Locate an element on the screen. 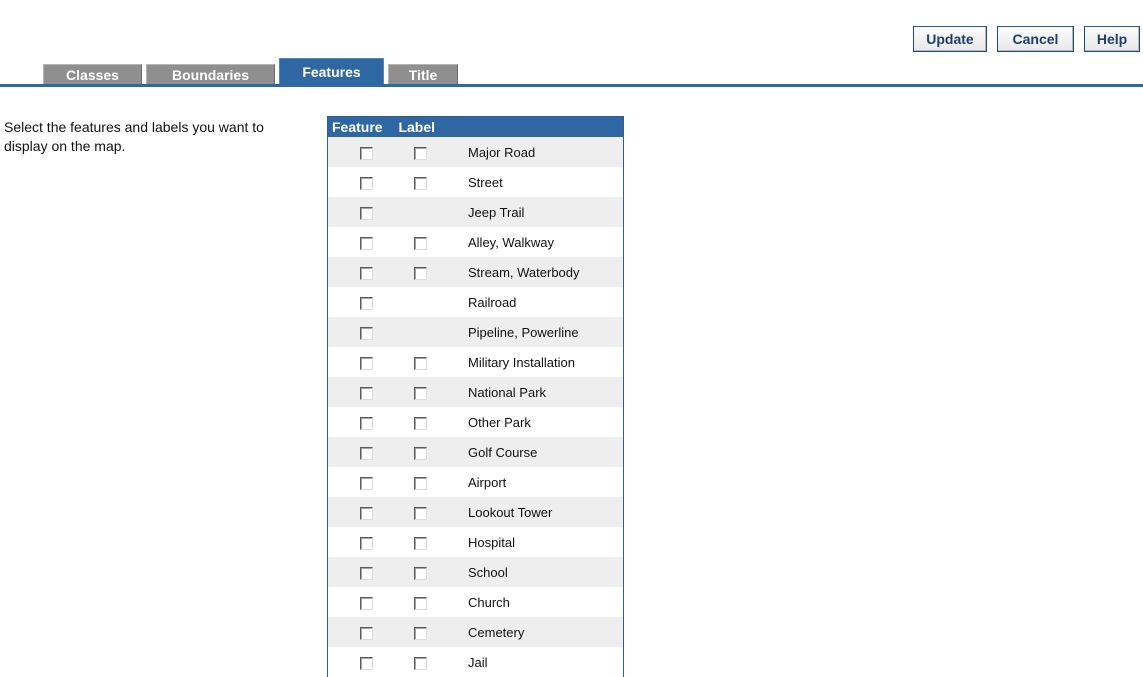 The width and height of the screenshot is (1143, 677). table-row: Military Installation is located at coordinates (476, 362).